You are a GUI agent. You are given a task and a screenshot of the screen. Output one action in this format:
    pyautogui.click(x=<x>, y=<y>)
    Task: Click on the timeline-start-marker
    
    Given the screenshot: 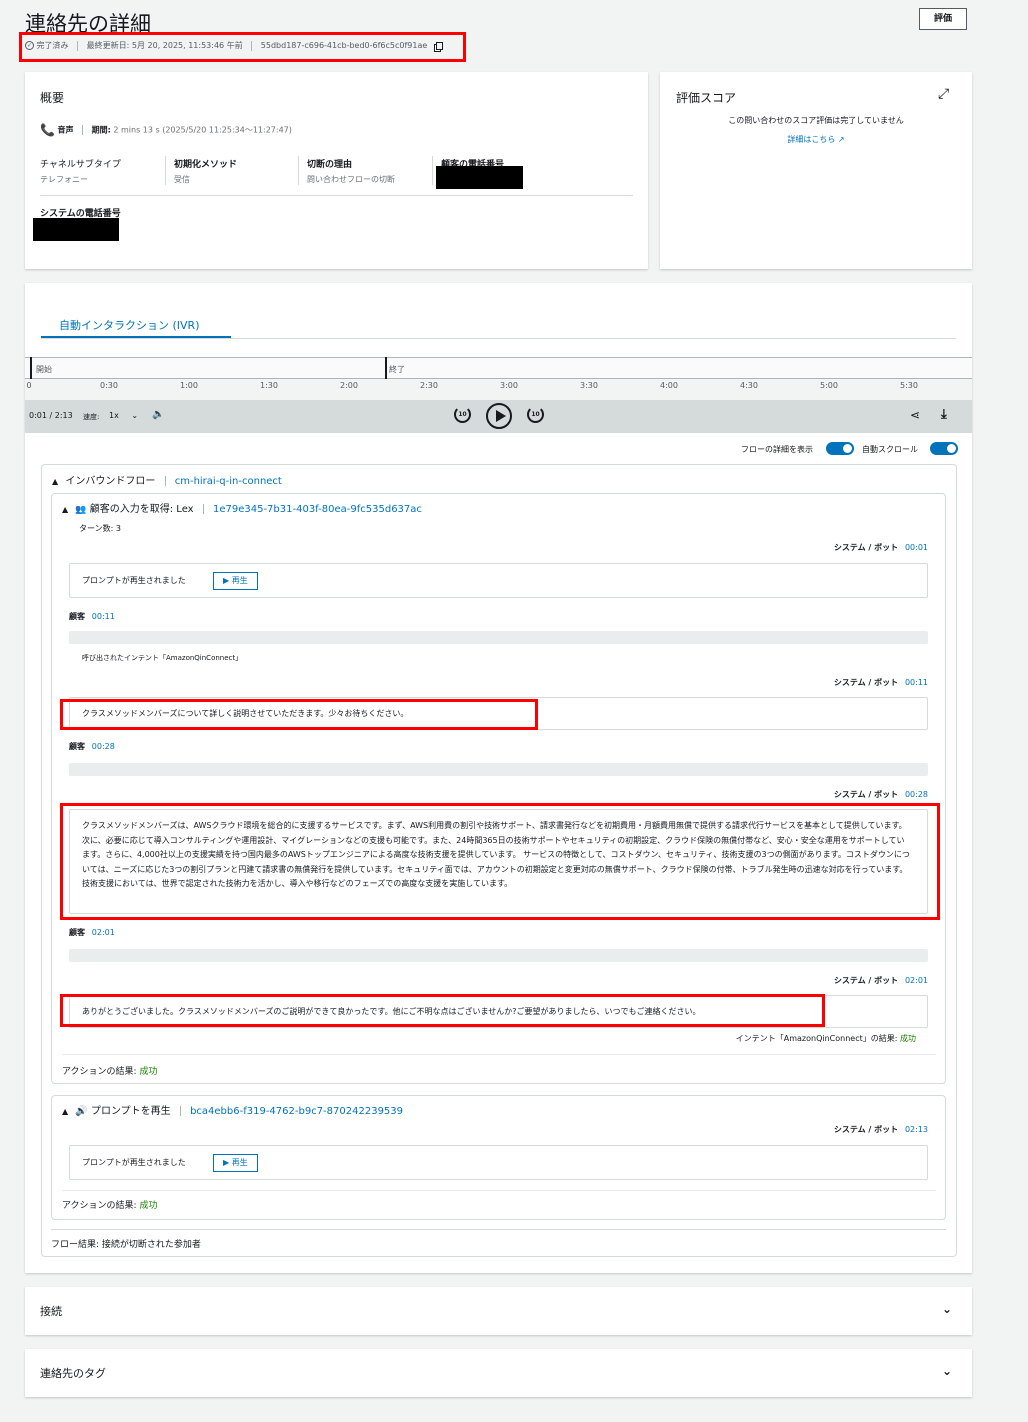 What is the action you would take?
    pyautogui.click(x=31, y=368)
    